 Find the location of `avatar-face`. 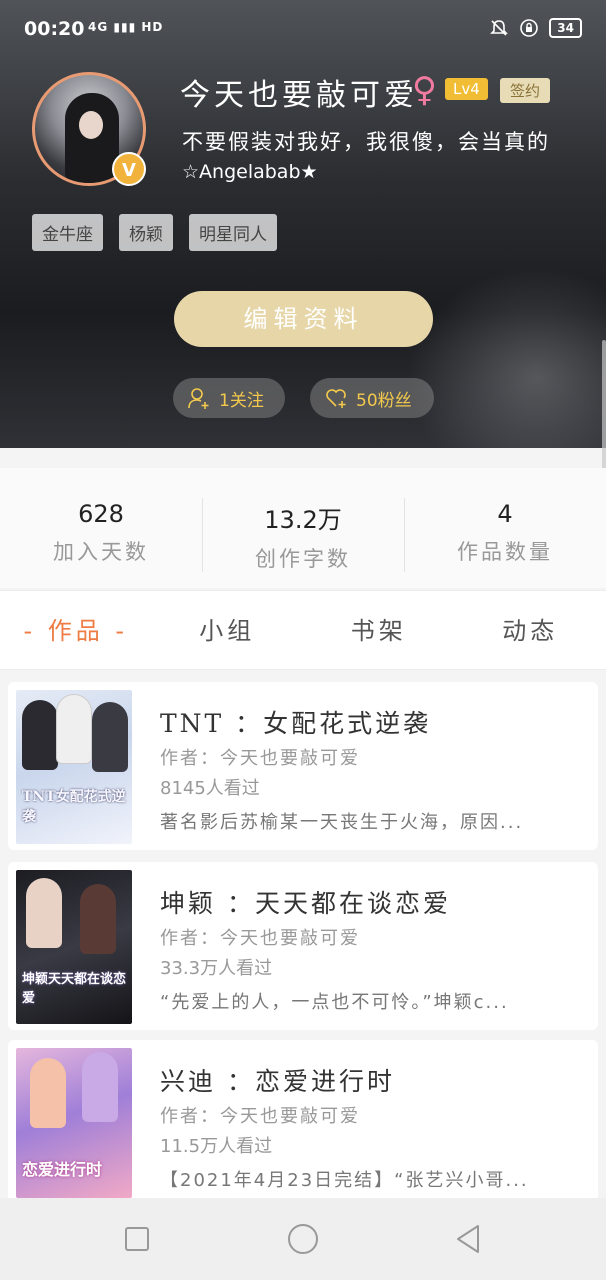

avatar-face is located at coordinates (91, 125).